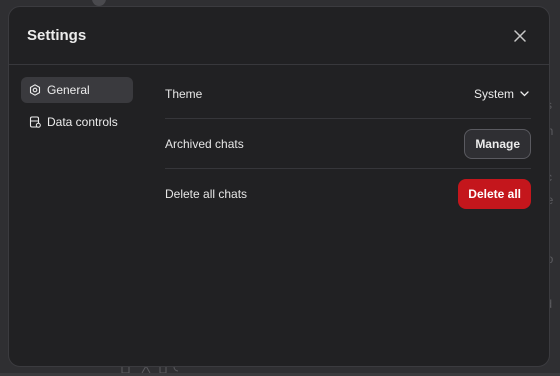  I want to click on theme-value: System, so click(494, 94).